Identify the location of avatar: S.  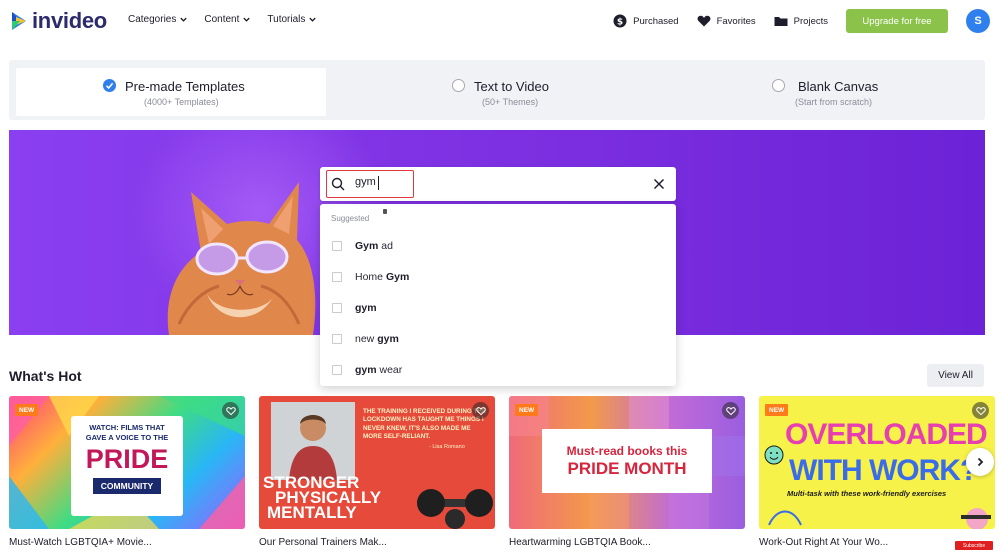
(978, 21).